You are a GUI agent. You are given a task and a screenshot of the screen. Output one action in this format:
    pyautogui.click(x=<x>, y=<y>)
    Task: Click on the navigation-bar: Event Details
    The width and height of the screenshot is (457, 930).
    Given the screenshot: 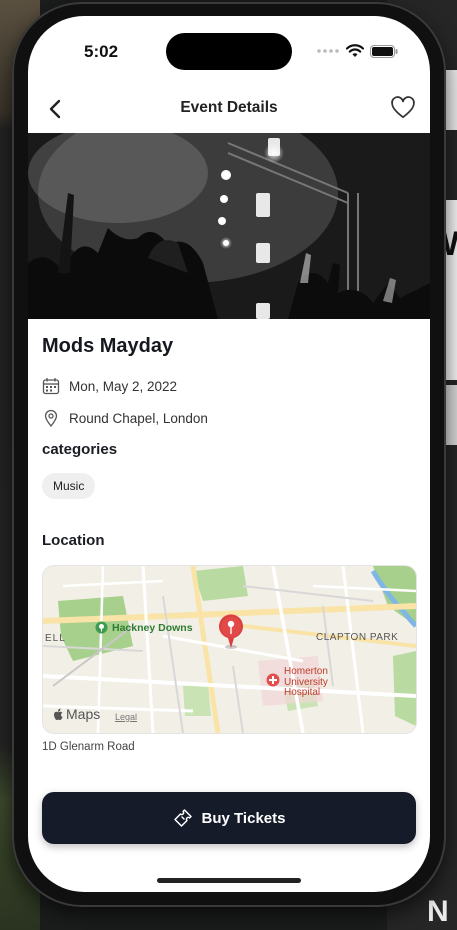 What is the action you would take?
    pyautogui.click(x=229, y=112)
    